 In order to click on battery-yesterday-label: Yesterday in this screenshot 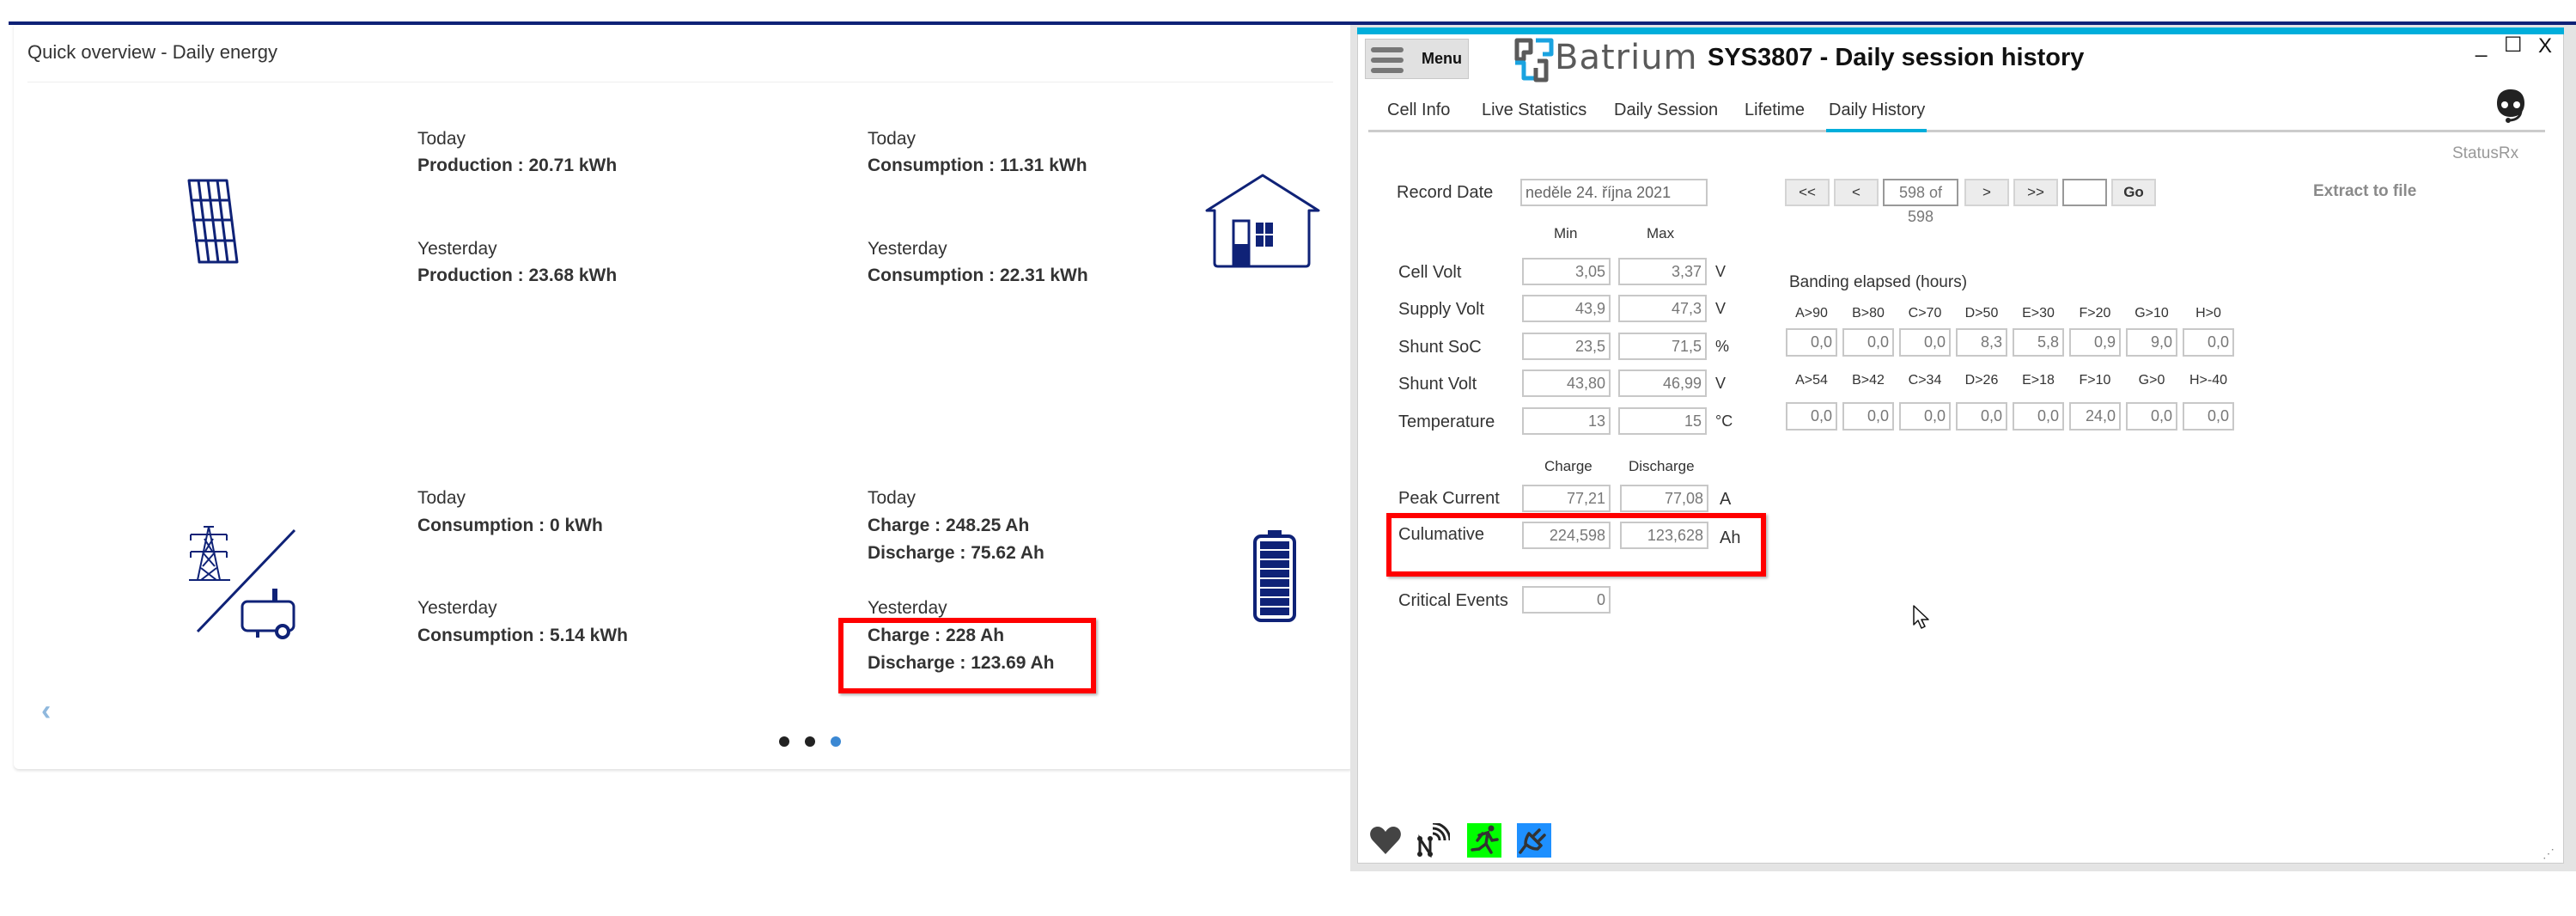, I will do `click(907, 608)`.